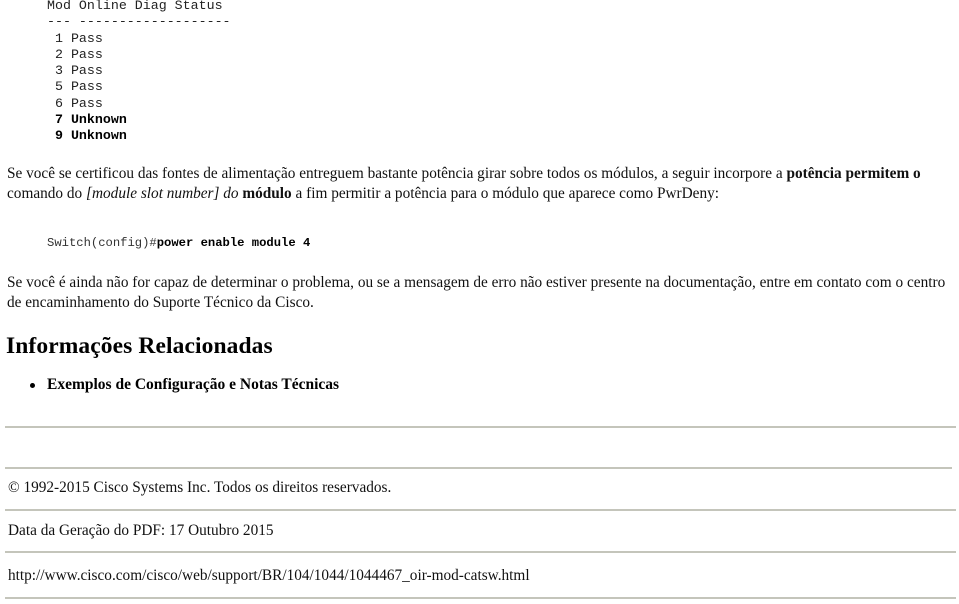 This screenshot has width=959, height=604. I want to click on diag-table-row: 2 Pass, so click(75, 54).